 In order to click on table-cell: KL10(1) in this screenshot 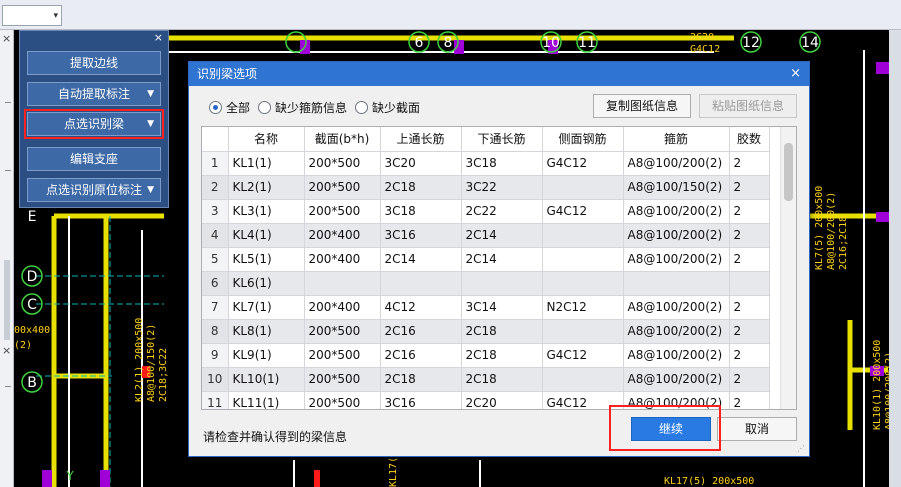, I will do `click(266, 379)`.